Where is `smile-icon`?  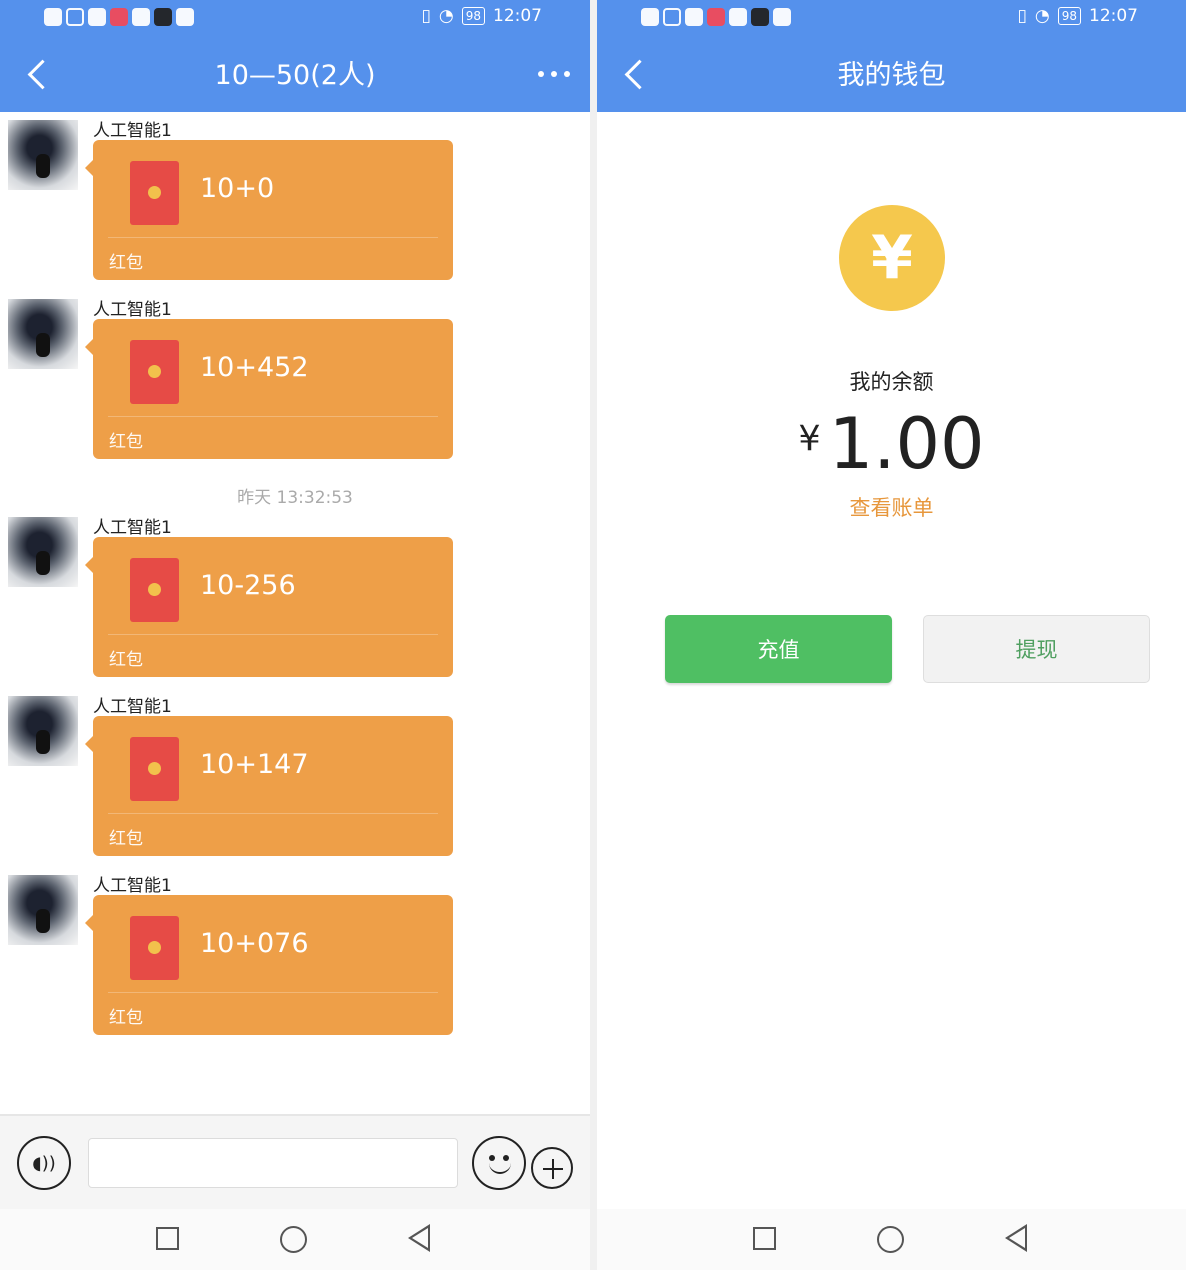 smile-icon is located at coordinates (499, 1163).